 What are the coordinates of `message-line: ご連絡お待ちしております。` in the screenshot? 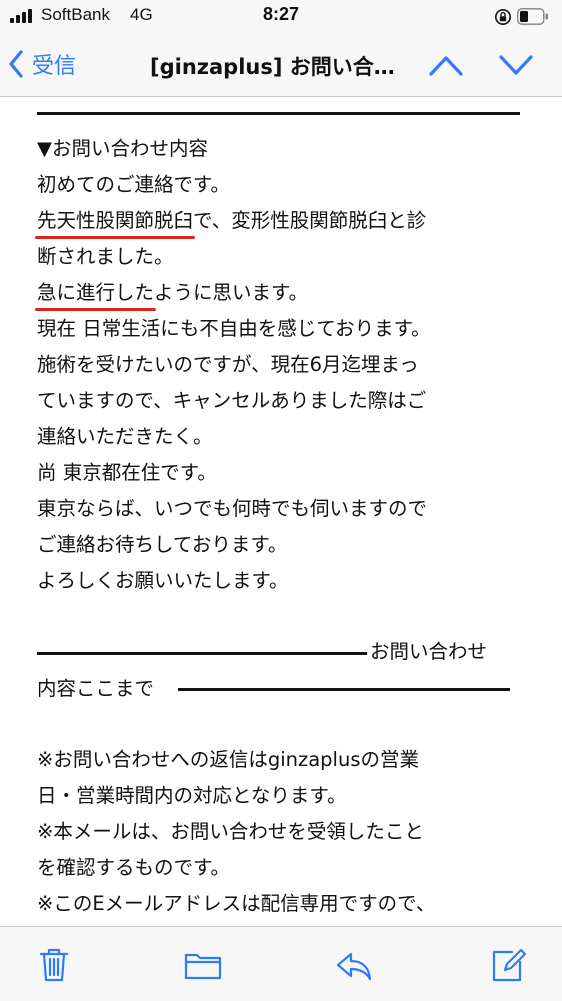 It's located at (162, 544).